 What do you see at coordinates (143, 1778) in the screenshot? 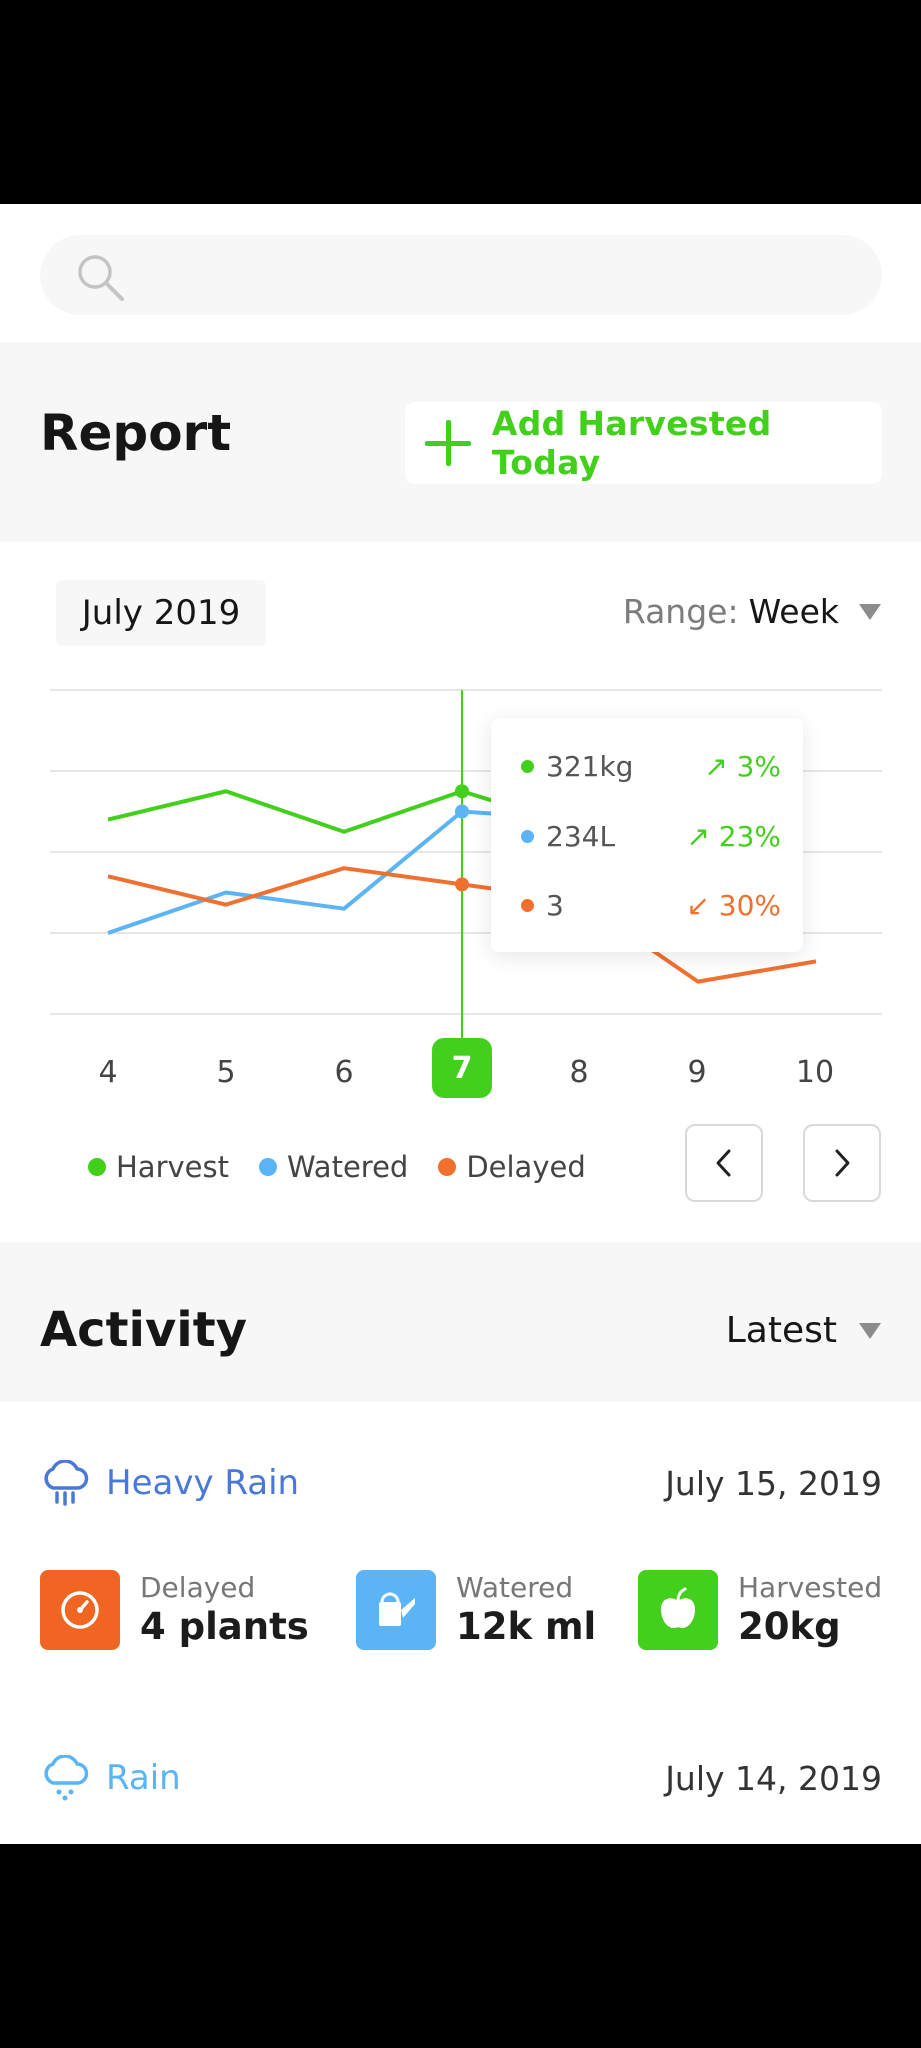
I see `activity-name: Rain` at bounding box center [143, 1778].